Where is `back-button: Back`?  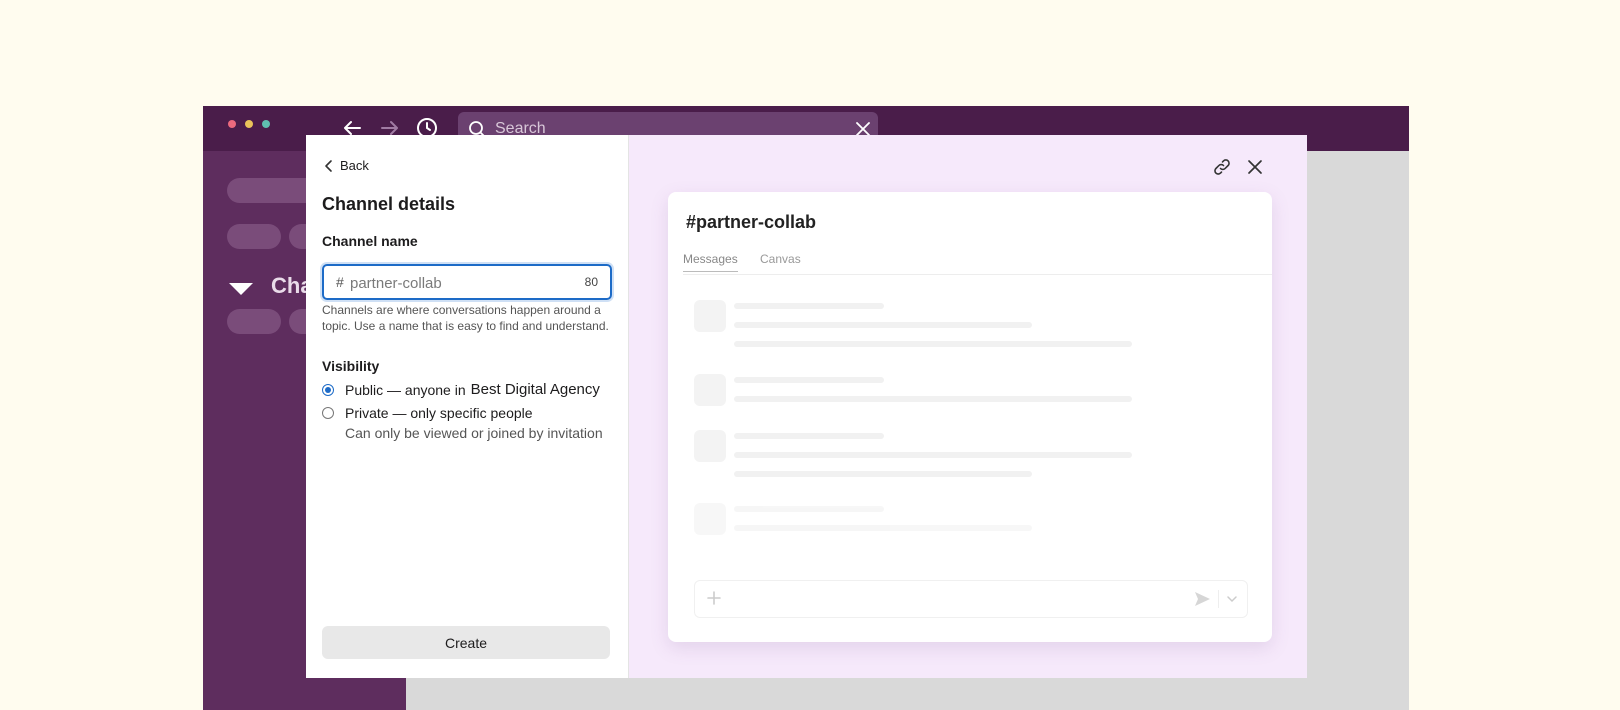
back-button: Back is located at coordinates (345, 165).